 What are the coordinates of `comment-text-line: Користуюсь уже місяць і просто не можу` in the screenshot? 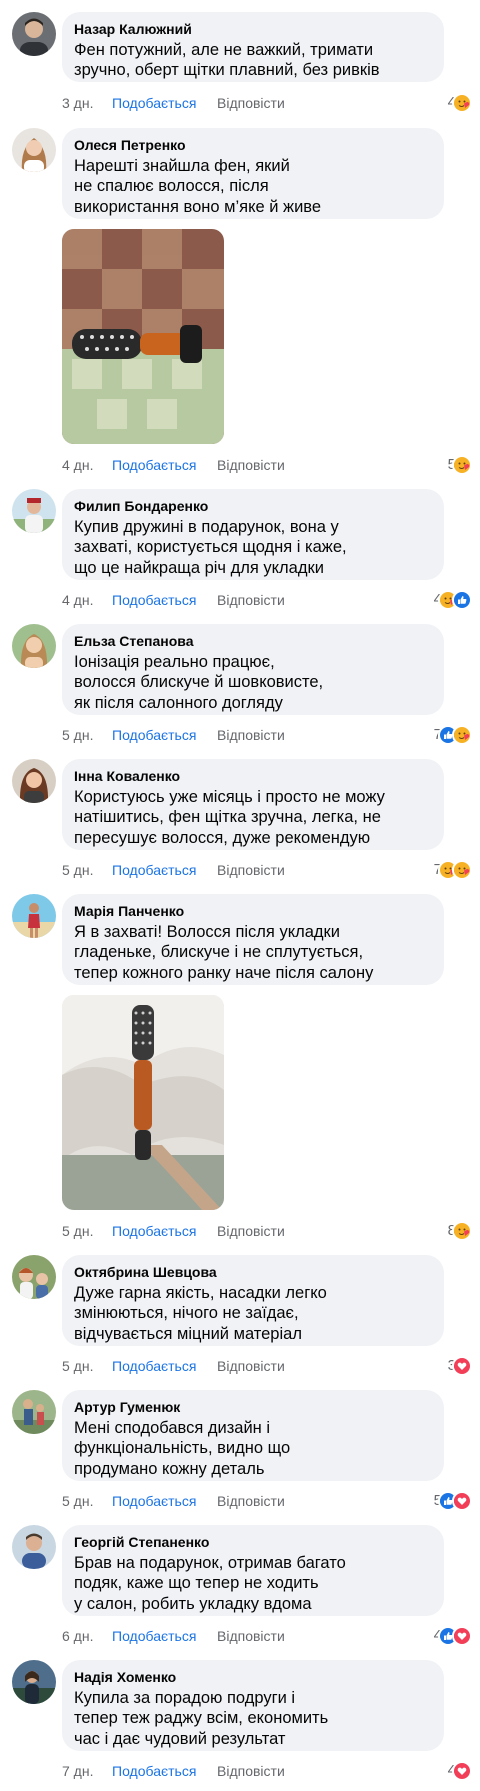 It's located at (229, 797).